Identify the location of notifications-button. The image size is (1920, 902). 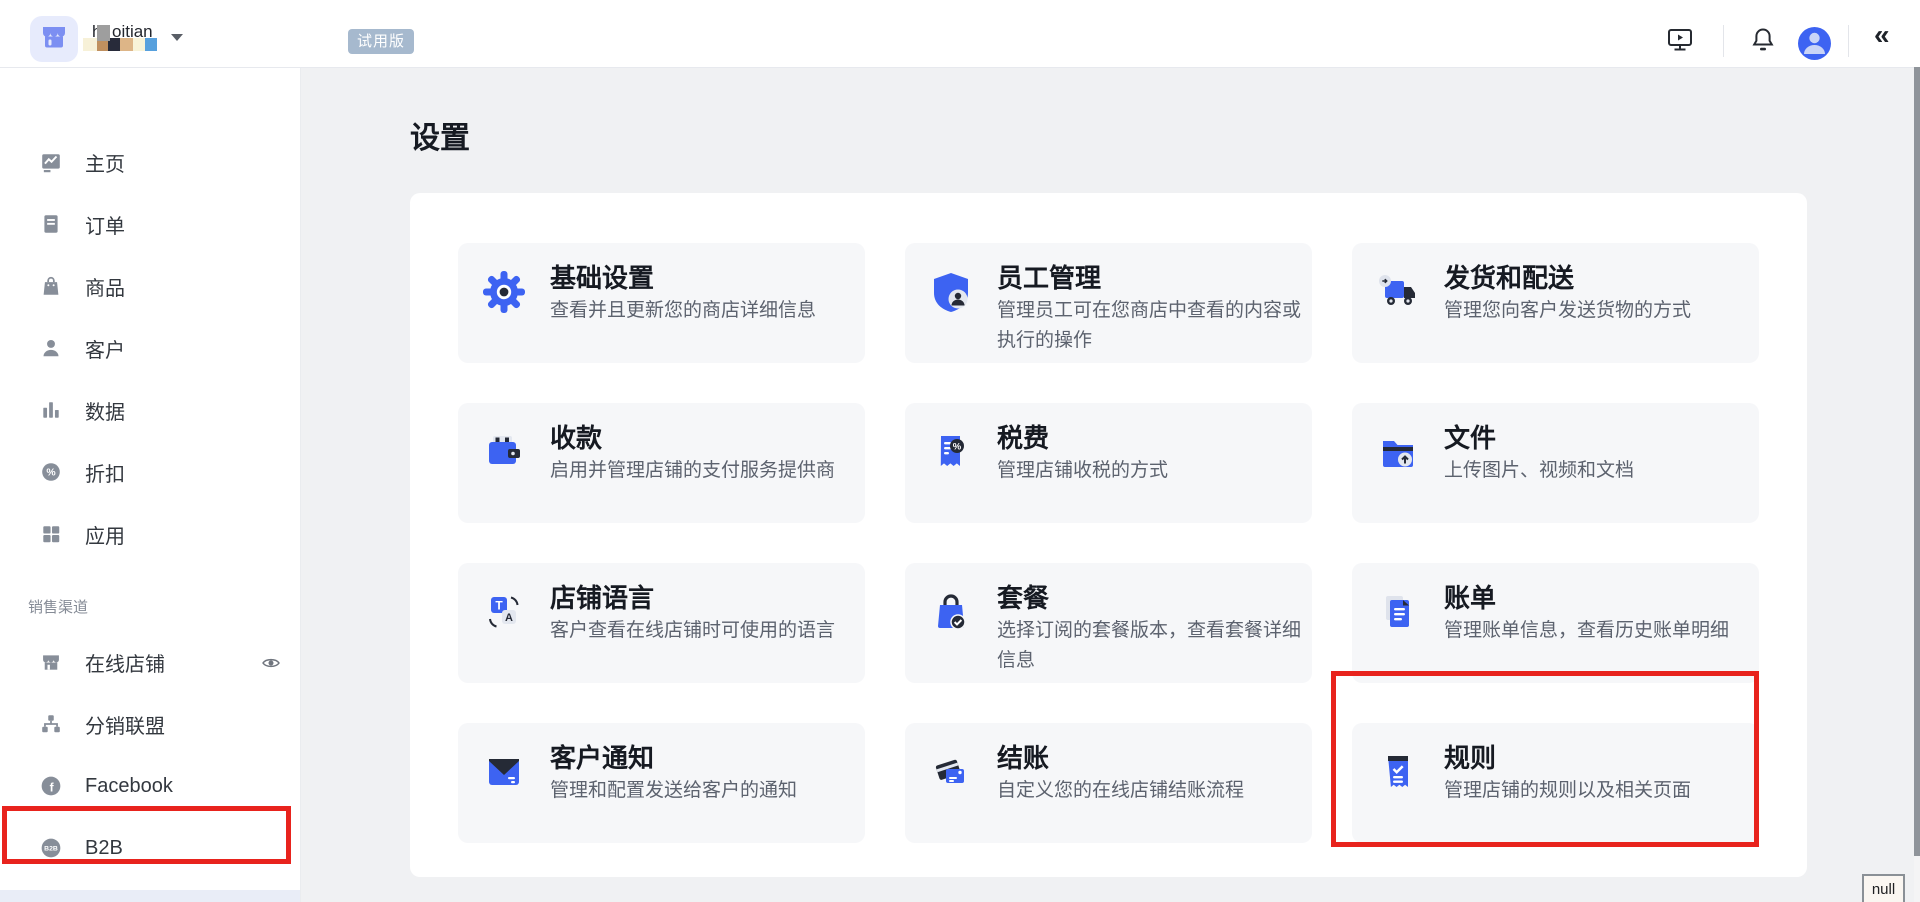
(1763, 41).